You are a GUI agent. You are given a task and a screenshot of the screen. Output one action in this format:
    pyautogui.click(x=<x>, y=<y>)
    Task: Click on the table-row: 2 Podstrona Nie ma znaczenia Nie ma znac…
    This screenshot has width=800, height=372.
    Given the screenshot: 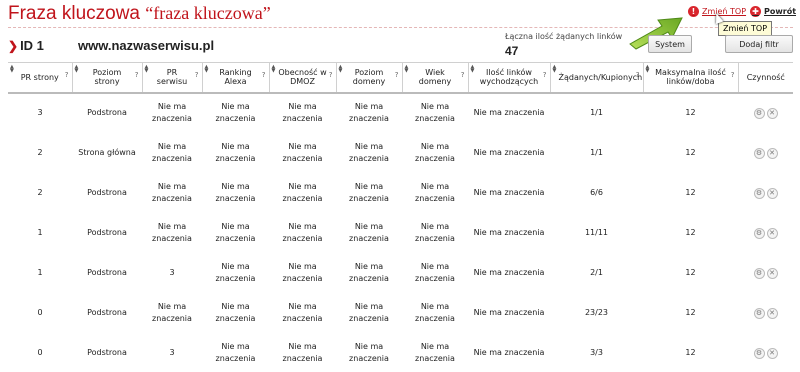 What is the action you would take?
    pyautogui.click(x=400, y=193)
    